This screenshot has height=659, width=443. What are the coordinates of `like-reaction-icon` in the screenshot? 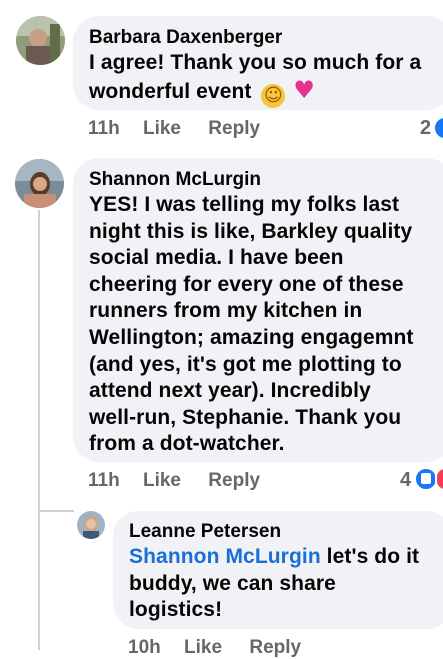 It's located at (438, 128).